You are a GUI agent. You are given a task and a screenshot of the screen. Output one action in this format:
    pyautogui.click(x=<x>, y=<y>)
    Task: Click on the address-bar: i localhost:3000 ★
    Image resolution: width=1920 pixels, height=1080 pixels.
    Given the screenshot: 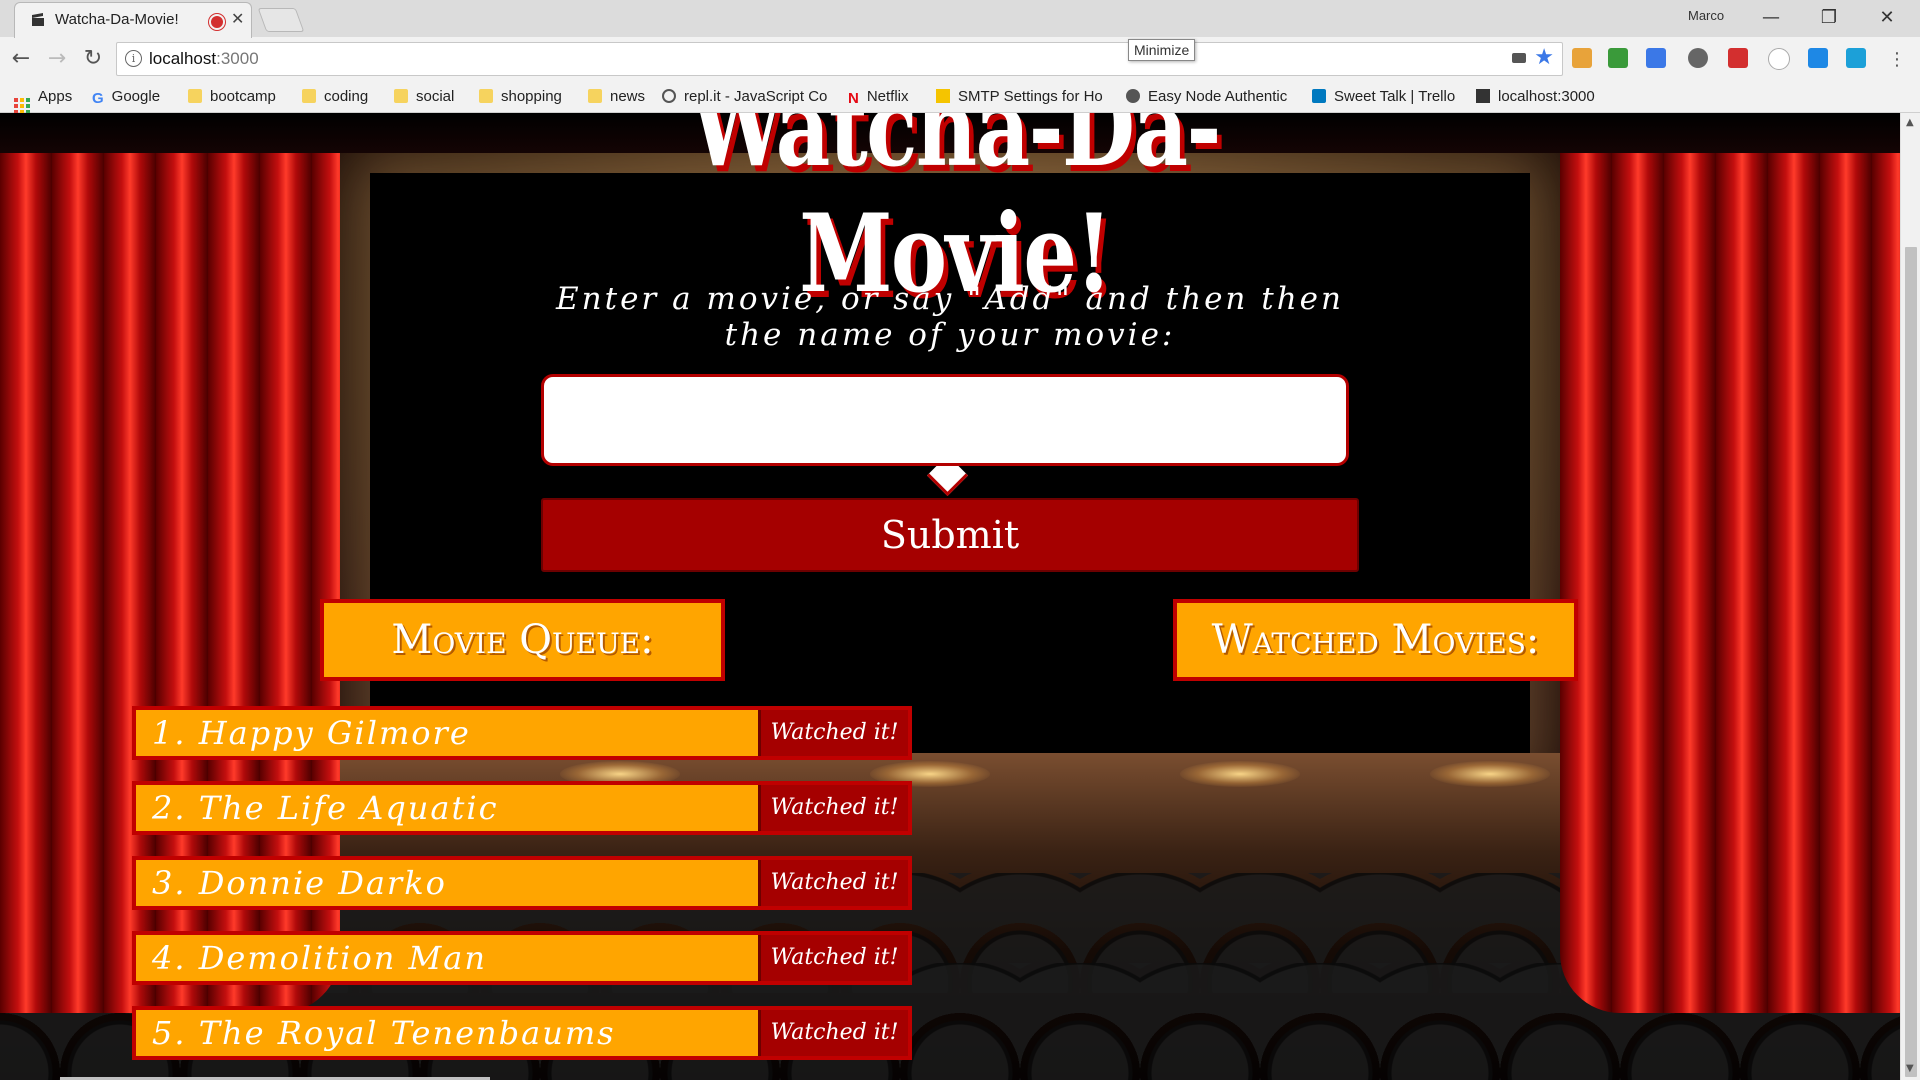 What is the action you would take?
    pyautogui.click(x=839, y=59)
    